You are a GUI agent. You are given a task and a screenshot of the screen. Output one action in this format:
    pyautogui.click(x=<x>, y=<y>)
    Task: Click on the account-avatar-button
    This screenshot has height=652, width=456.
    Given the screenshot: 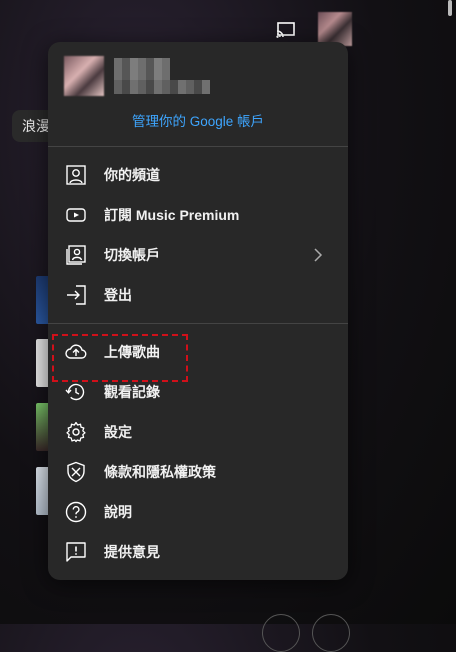 What is the action you would take?
    pyautogui.click(x=335, y=29)
    